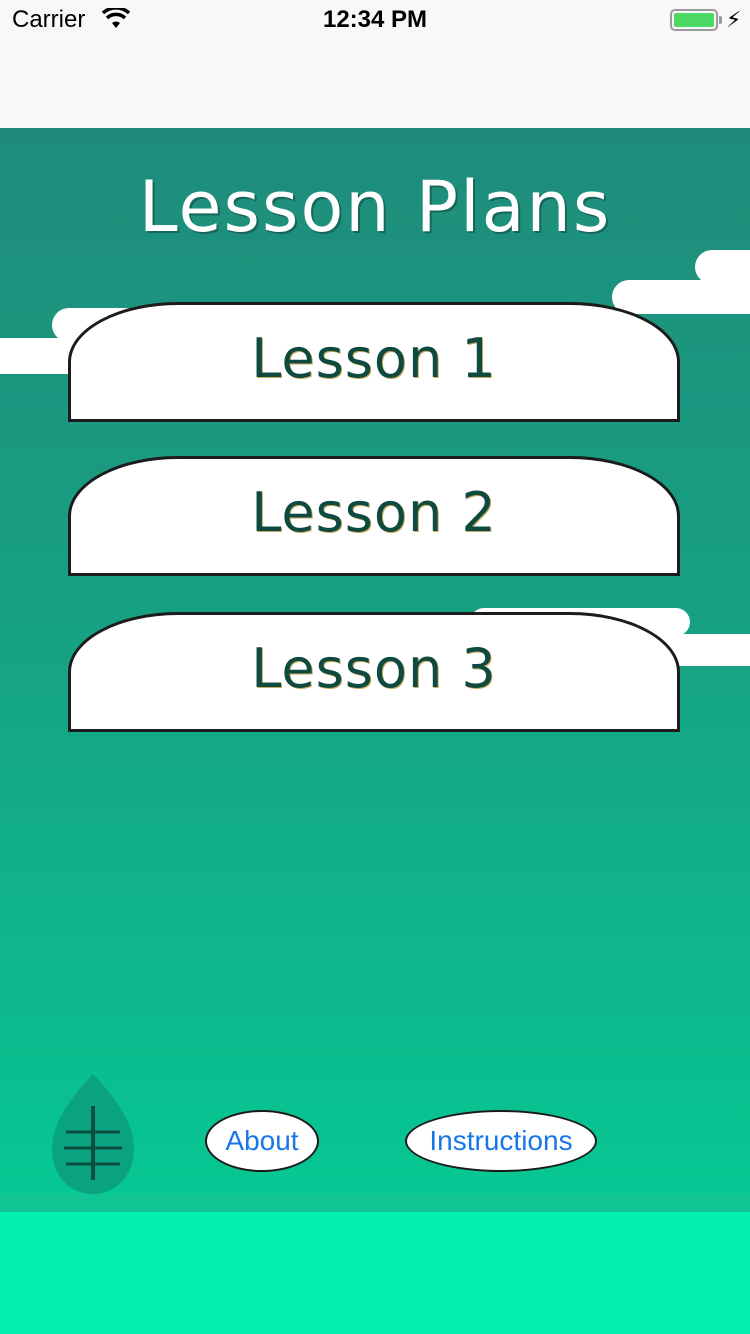 Image resolution: width=750 pixels, height=1334 pixels. What do you see at coordinates (375, 84) in the screenshot?
I see `navigation-bar` at bounding box center [375, 84].